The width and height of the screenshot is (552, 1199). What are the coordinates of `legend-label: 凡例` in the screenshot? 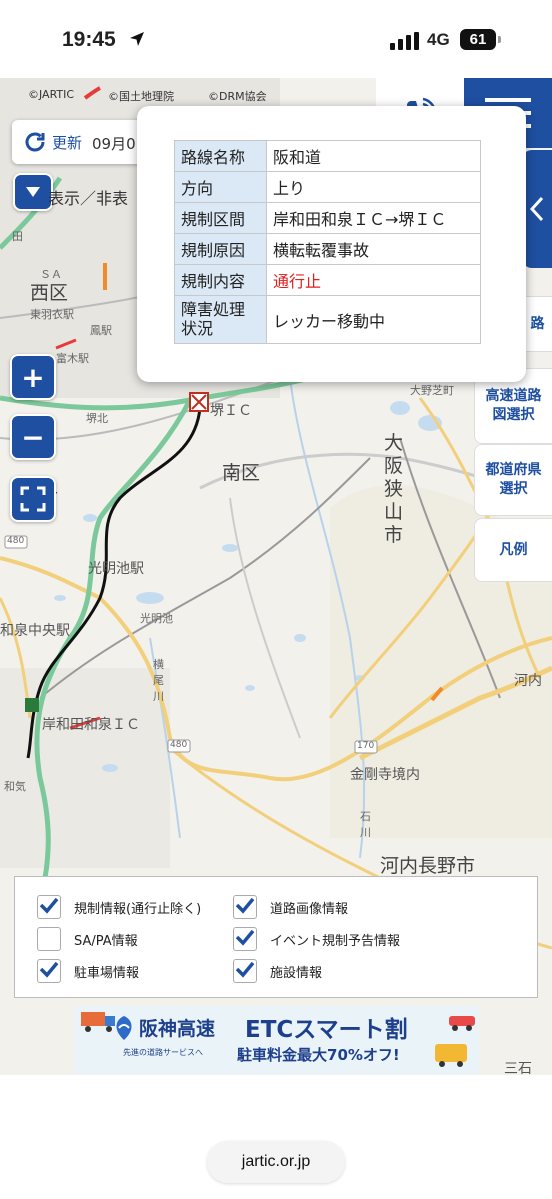 It's located at (513, 549).